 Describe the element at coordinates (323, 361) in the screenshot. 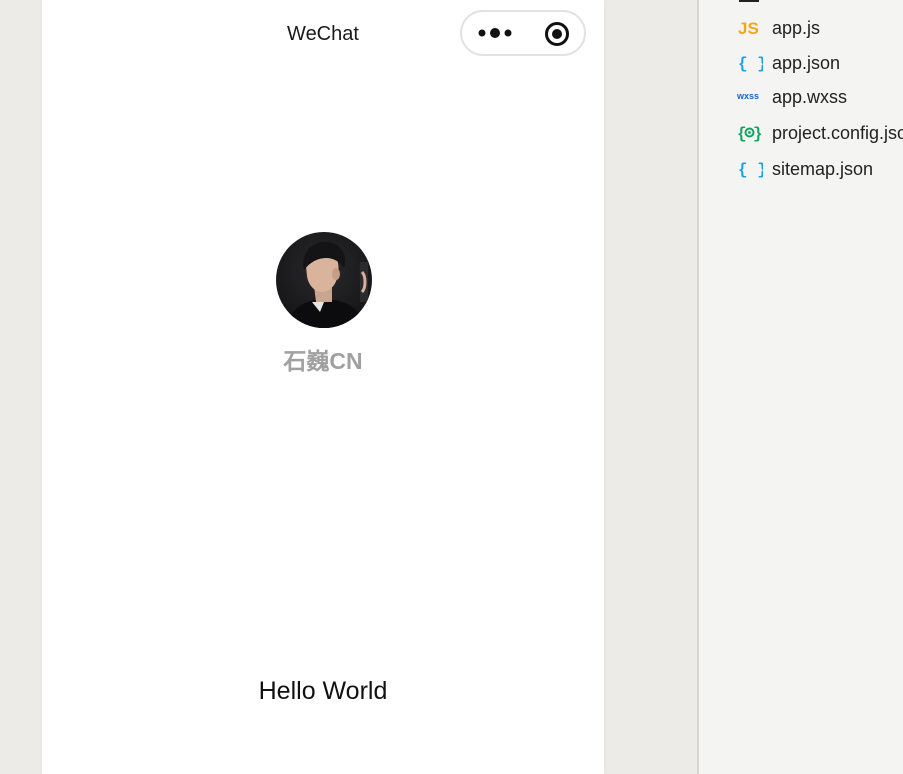

I see `user-nickname: 石巍CN` at that location.